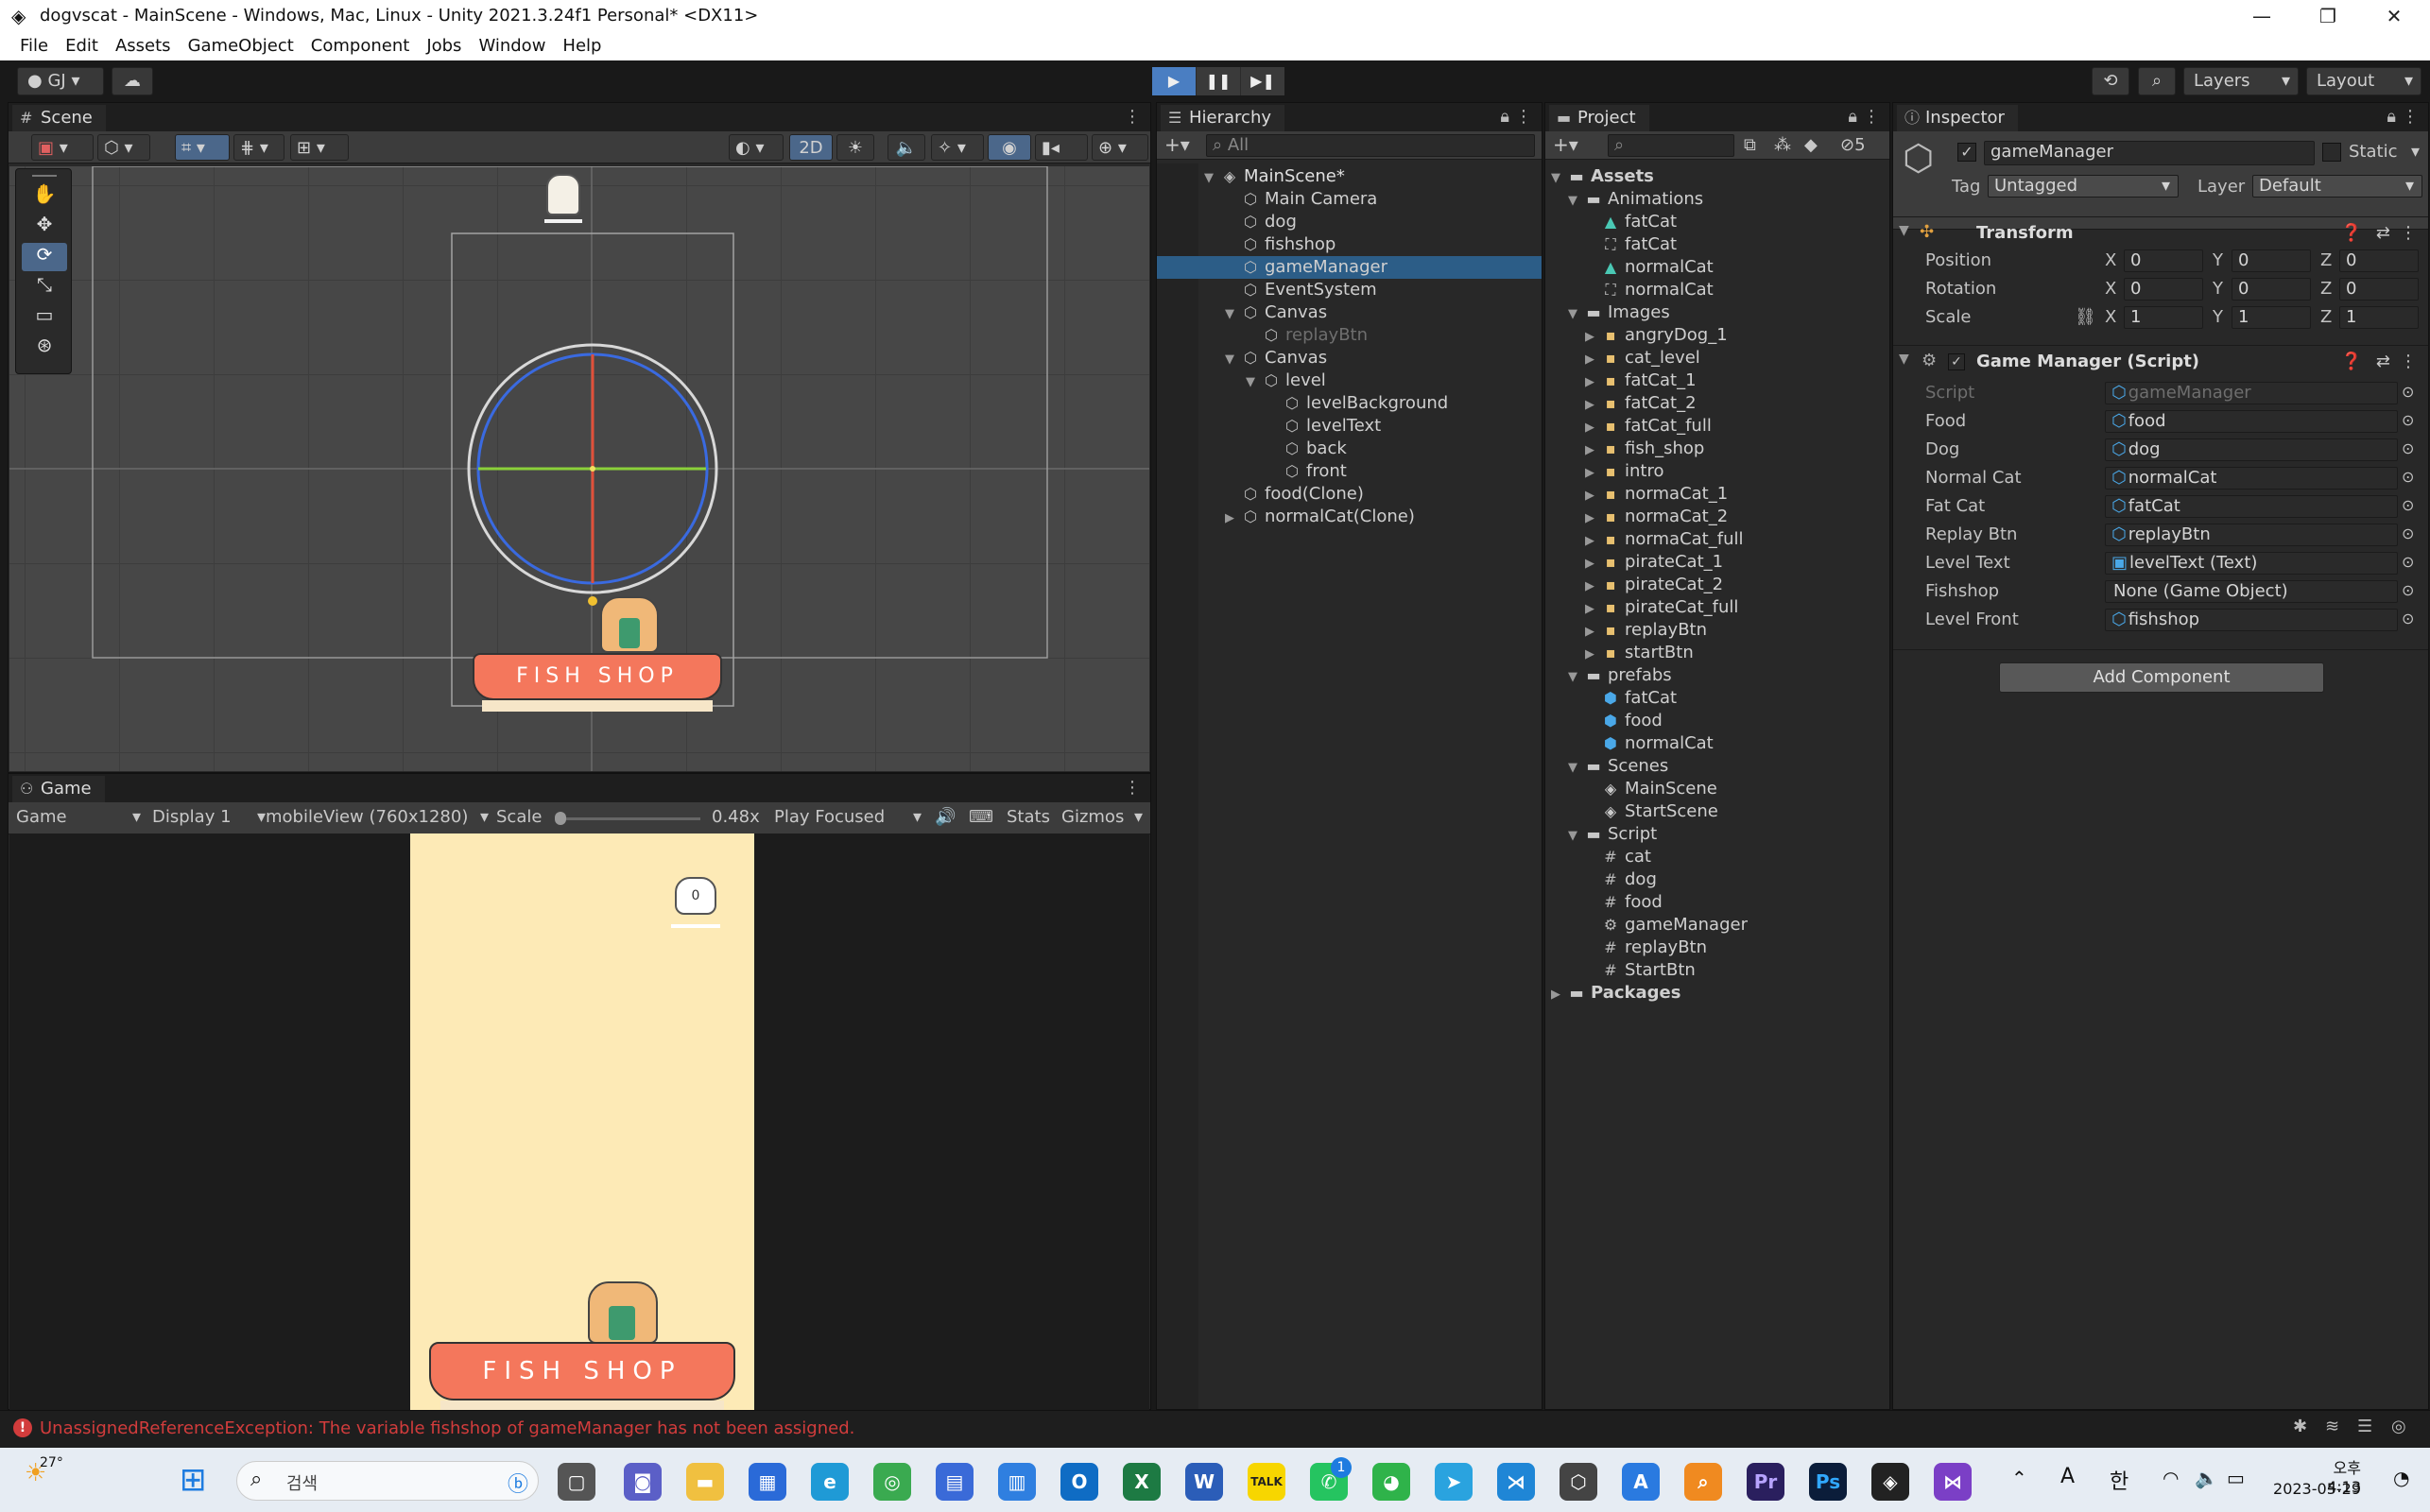 Image resolution: width=2430 pixels, height=1512 pixels. Describe the element at coordinates (1717, 834) in the screenshot. I see `project-item: ▼ ▬ Script` at that location.